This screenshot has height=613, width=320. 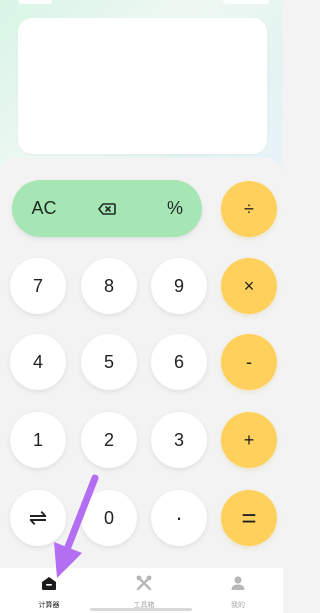 I want to click on percent-label: %, so click(x=174, y=208).